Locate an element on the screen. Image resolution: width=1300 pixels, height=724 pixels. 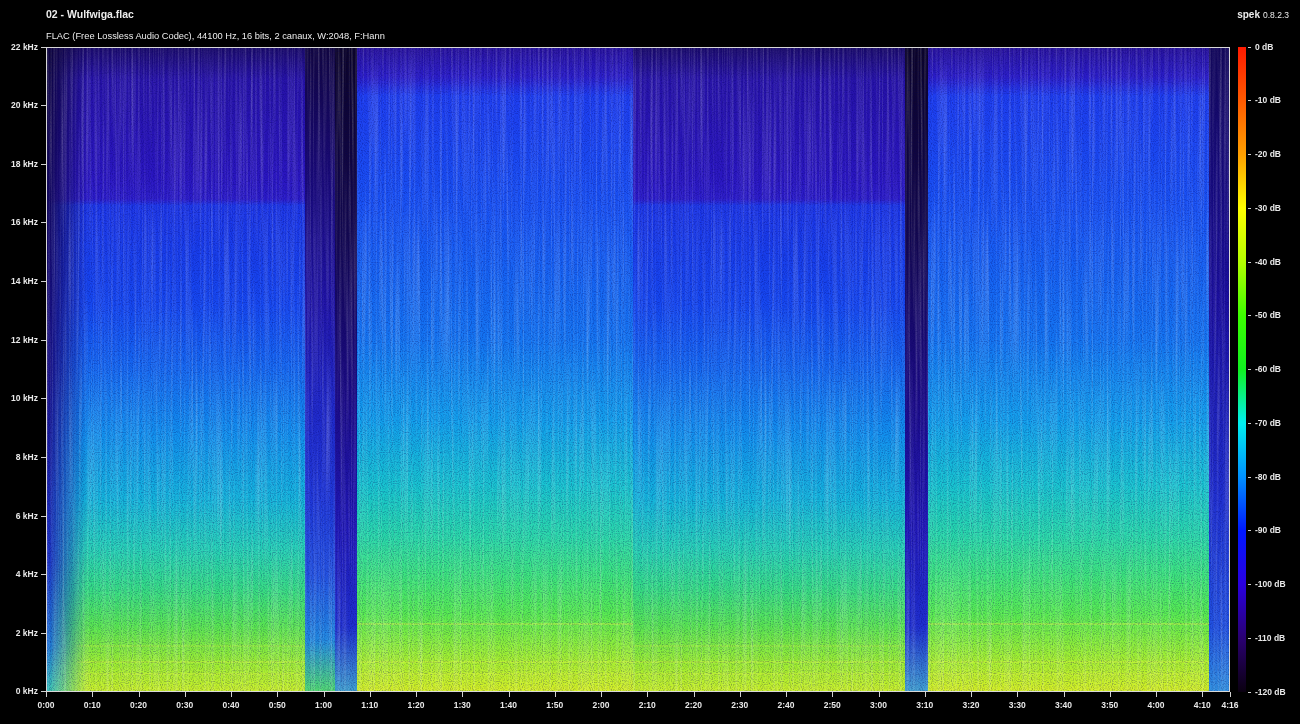
time-label: 2:30 is located at coordinates (740, 705).